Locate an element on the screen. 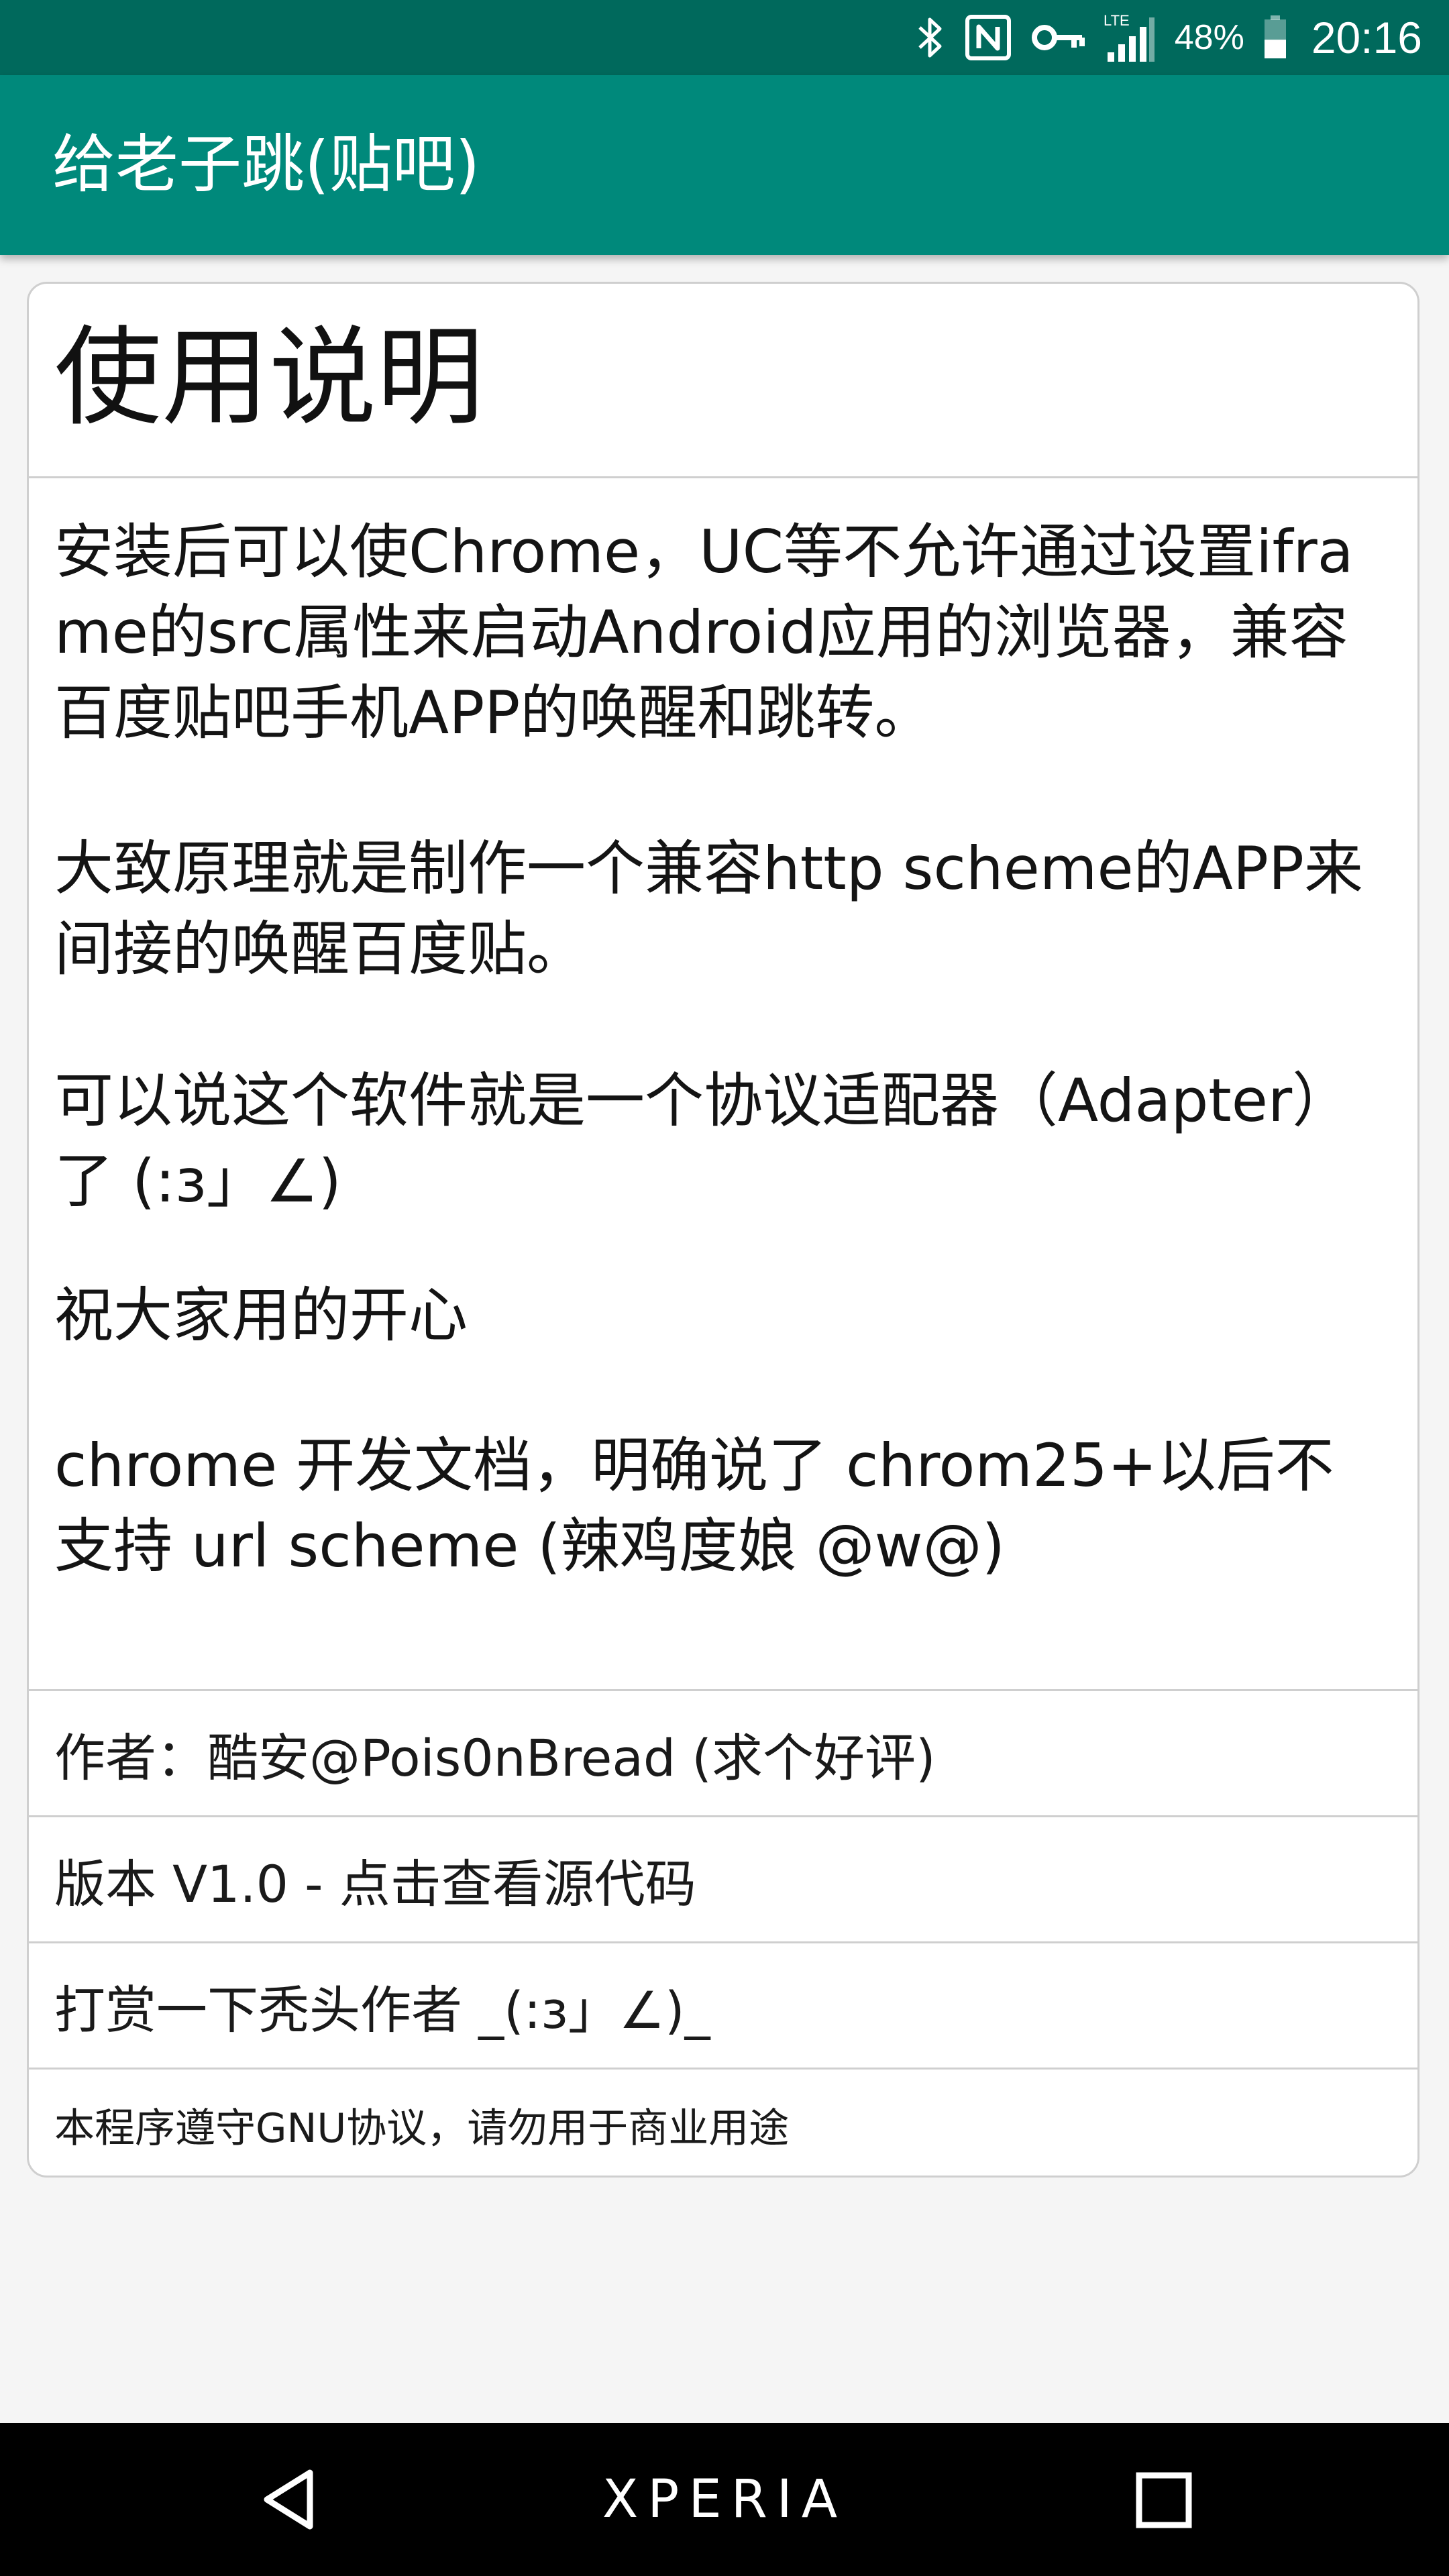 This screenshot has width=1449, height=2576. card-heading-section: 使用说明 is located at coordinates (723, 381).